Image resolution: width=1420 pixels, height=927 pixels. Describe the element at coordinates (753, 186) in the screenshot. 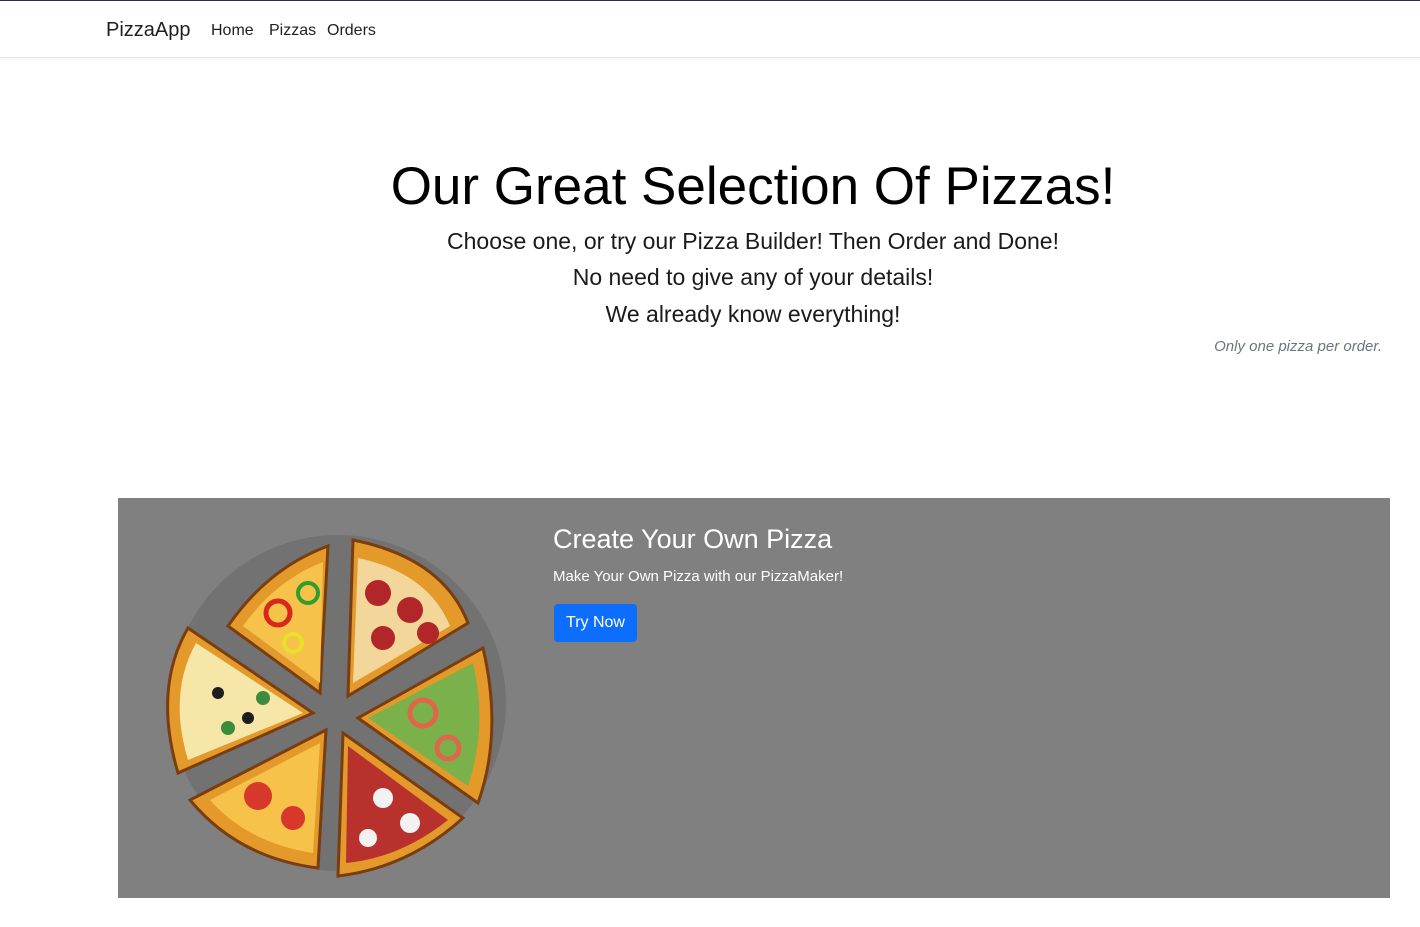

I see `page-title: Our Great Selection Of Pizzas!` at that location.